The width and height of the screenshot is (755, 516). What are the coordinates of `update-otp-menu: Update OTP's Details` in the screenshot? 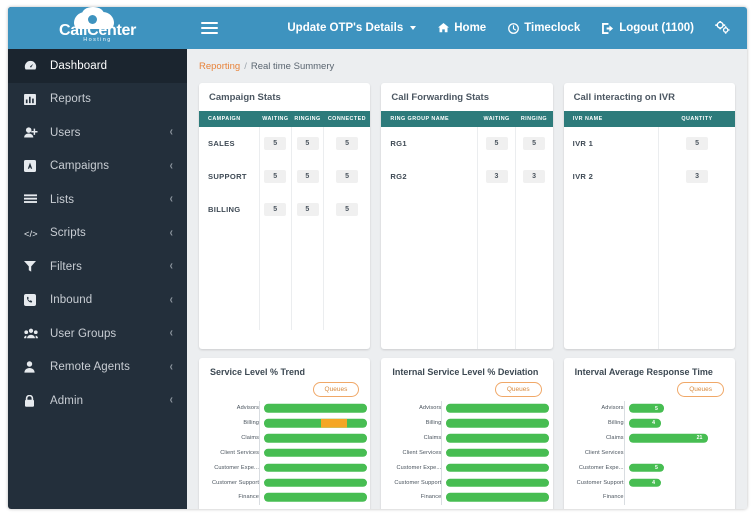 It's located at (351, 28).